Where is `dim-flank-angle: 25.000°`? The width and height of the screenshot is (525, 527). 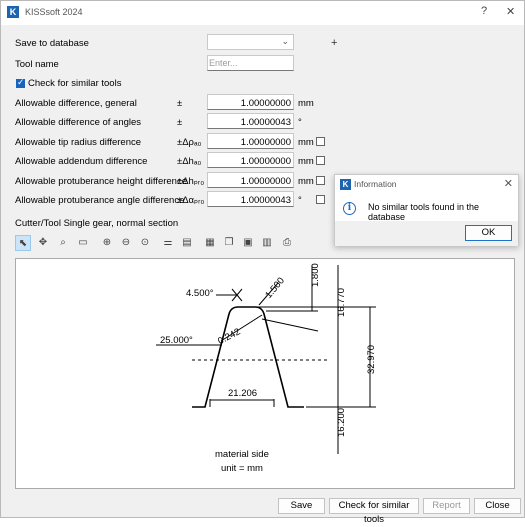 dim-flank-angle: 25.000° is located at coordinates (176, 340).